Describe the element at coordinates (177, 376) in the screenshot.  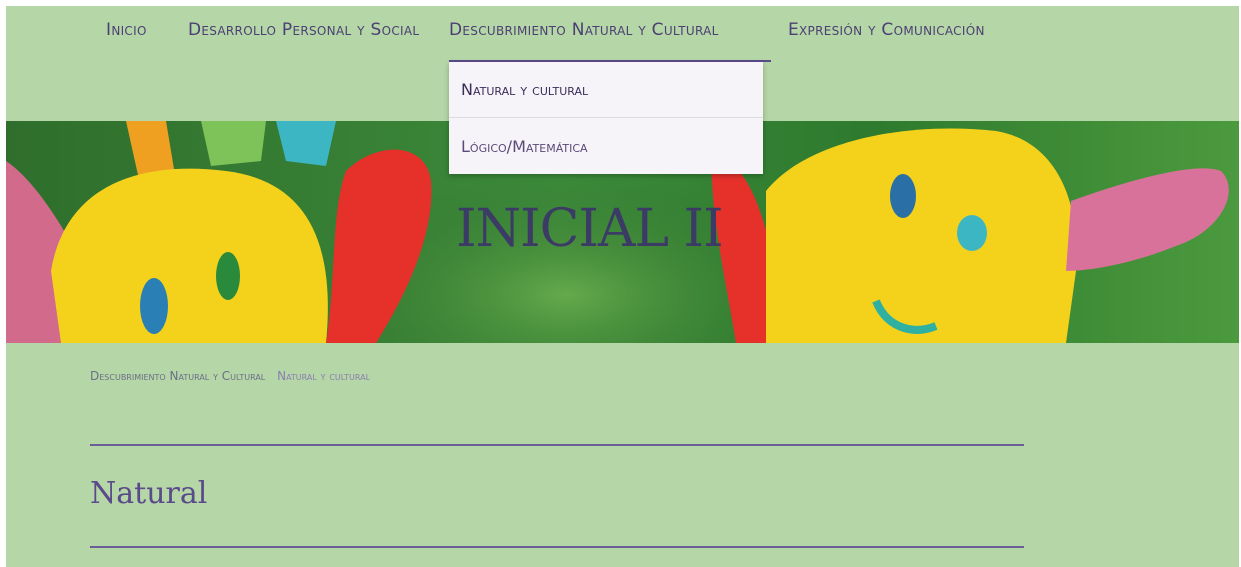
I see `breadcrumb-parent-link: Descubrimiento Natural y Cultural` at that location.